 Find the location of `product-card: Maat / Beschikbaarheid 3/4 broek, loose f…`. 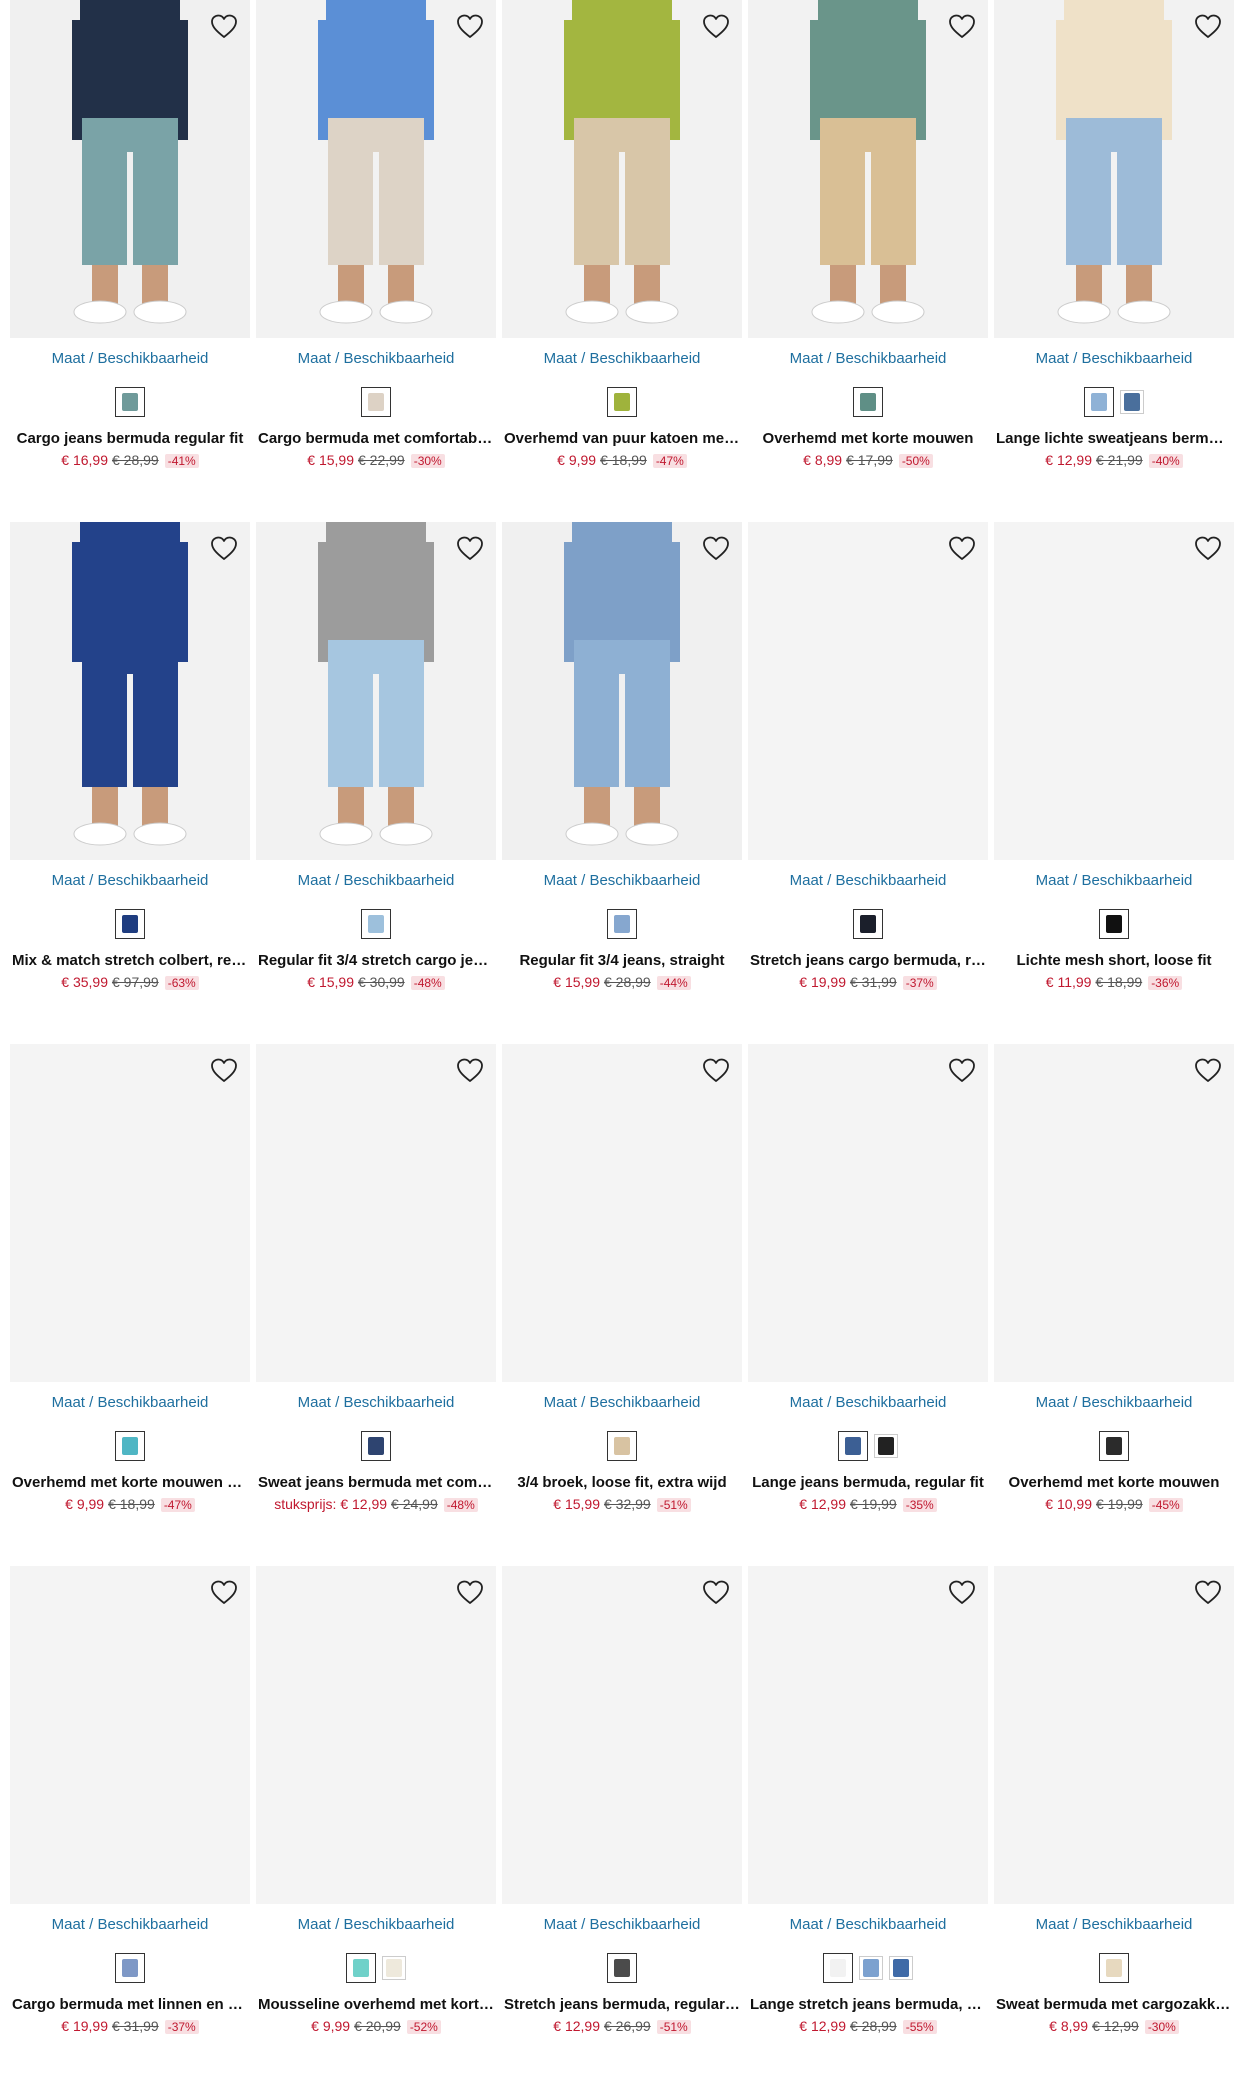

product-card: Maat / Beschikbaarheid 3/4 broek, loose f… is located at coordinates (622, 1305).